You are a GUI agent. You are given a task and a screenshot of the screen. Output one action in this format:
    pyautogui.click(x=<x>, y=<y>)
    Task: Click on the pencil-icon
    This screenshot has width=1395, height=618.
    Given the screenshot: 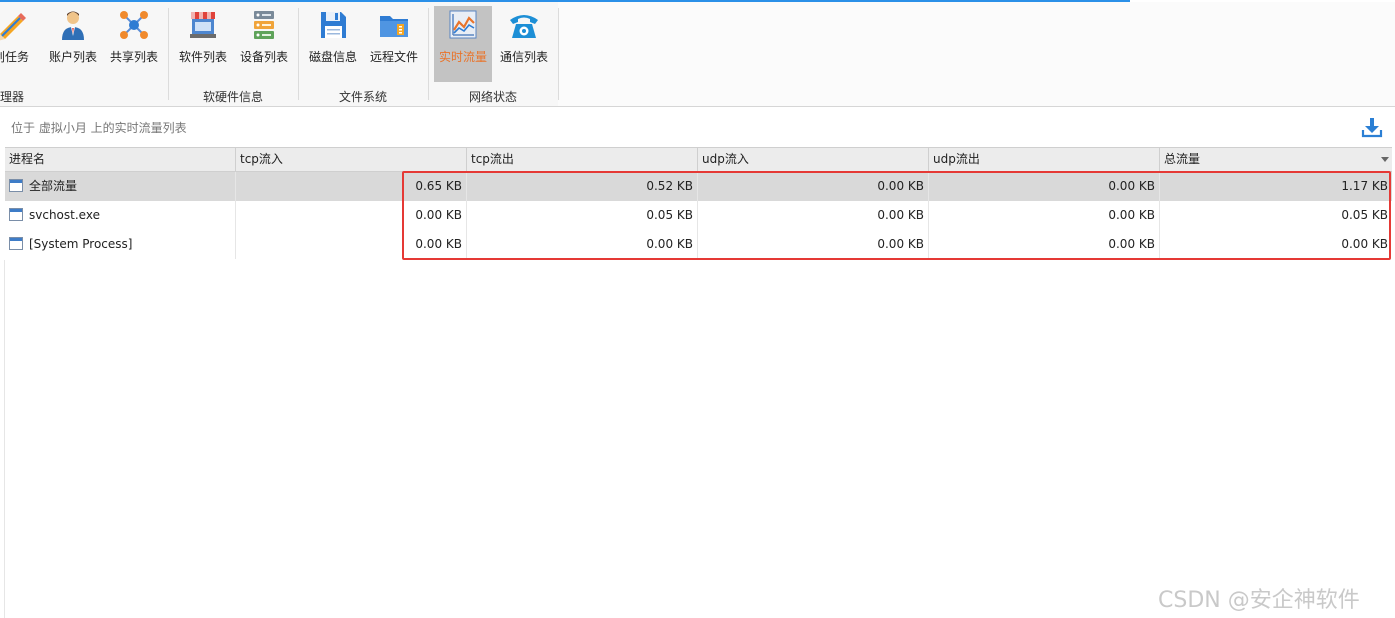 What is the action you would take?
    pyautogui.click(x=13, y=27)
    